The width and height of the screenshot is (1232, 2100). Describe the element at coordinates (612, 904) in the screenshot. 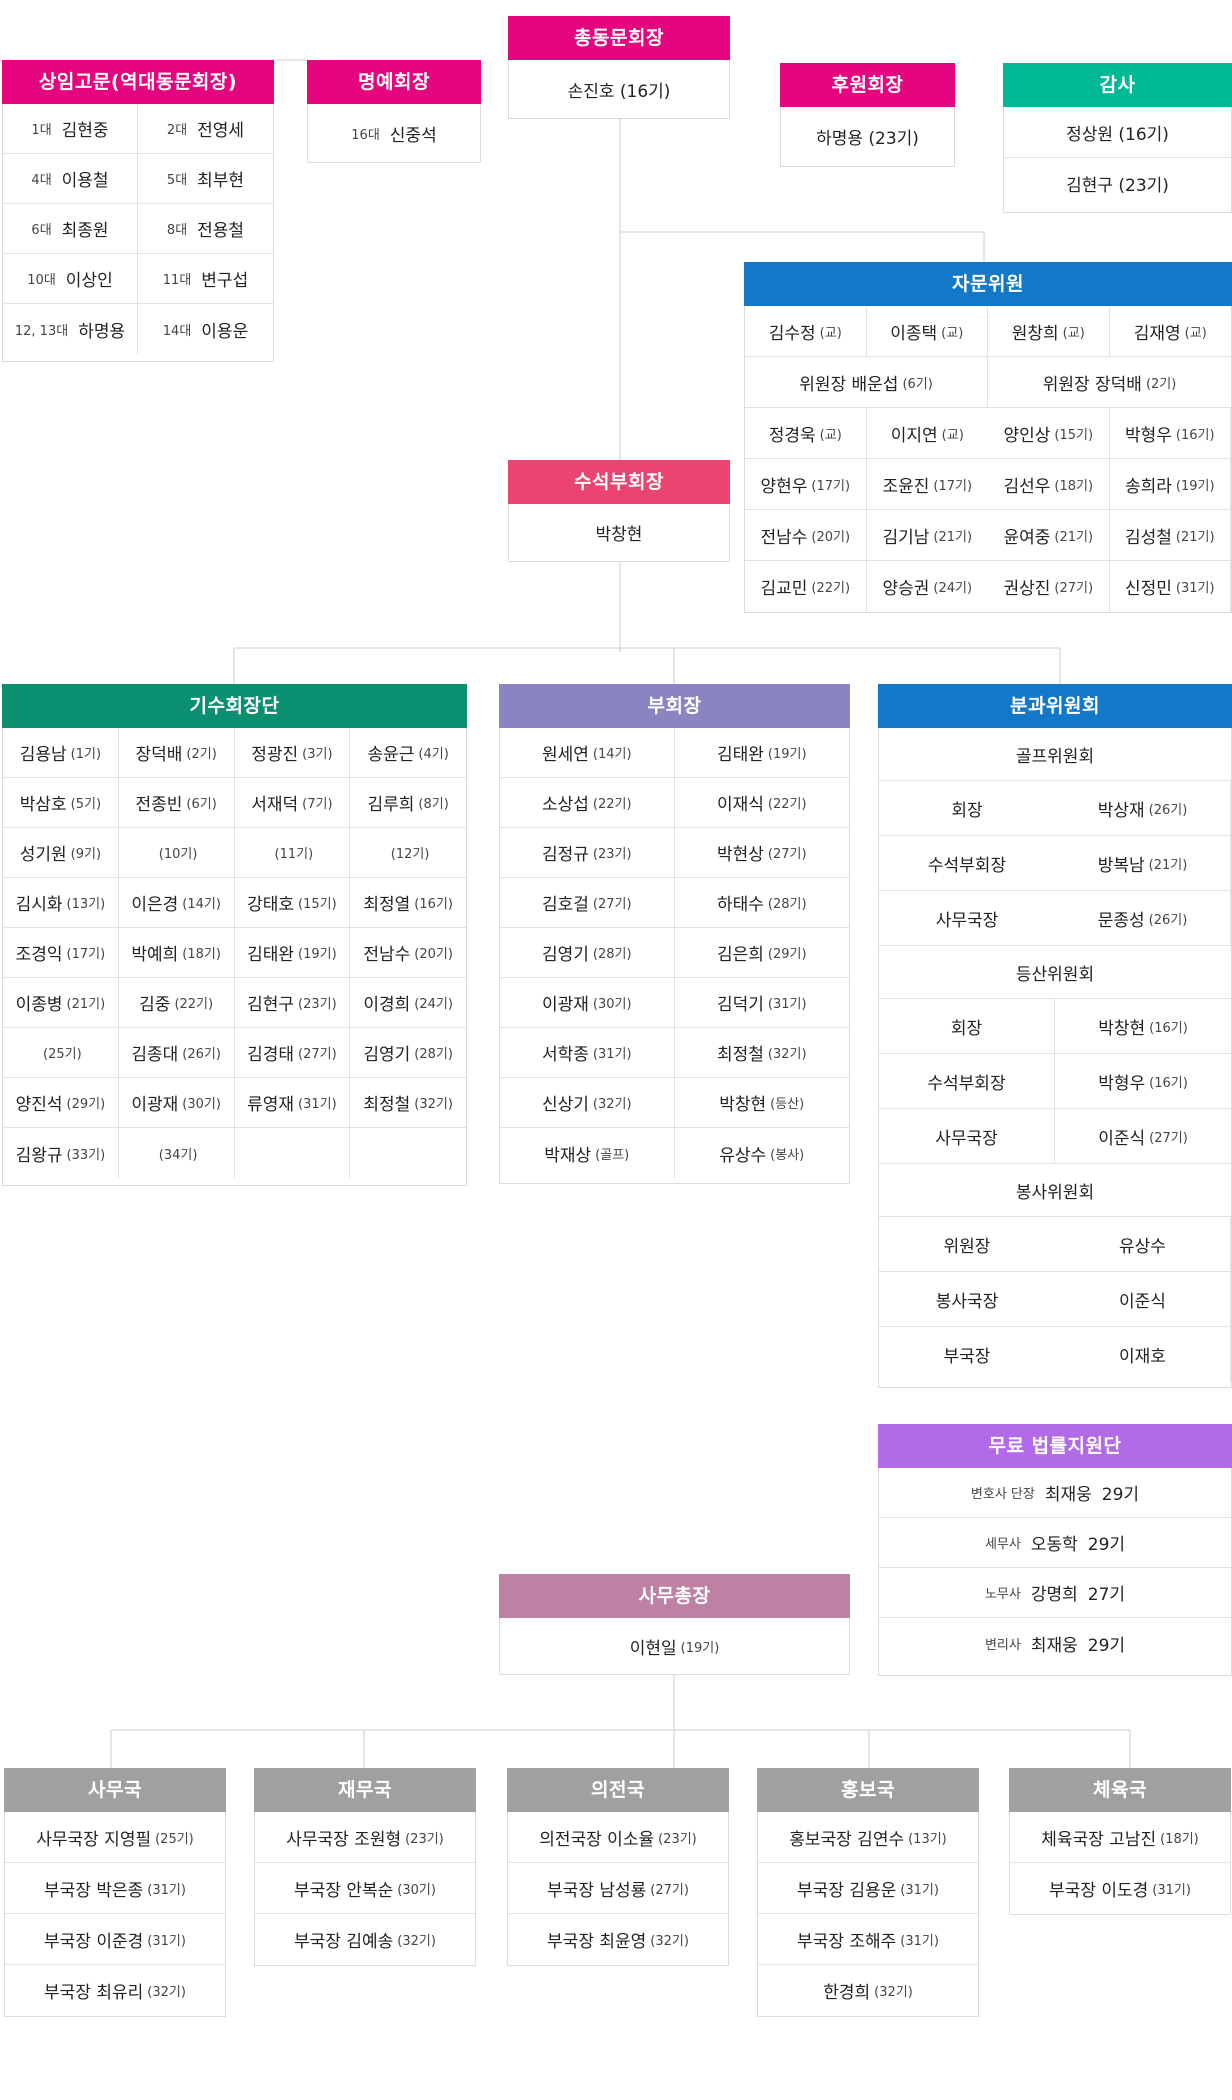

I see `vice-president-gen: (27기)` at that location.